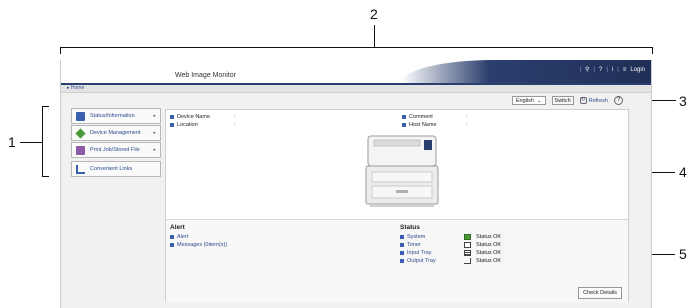  Describe the element at coordinates (356, 72) in the screenshot. I see `top-header: Web Image Monitor | ⚲ | ? | i | ≡ Login` at that location.